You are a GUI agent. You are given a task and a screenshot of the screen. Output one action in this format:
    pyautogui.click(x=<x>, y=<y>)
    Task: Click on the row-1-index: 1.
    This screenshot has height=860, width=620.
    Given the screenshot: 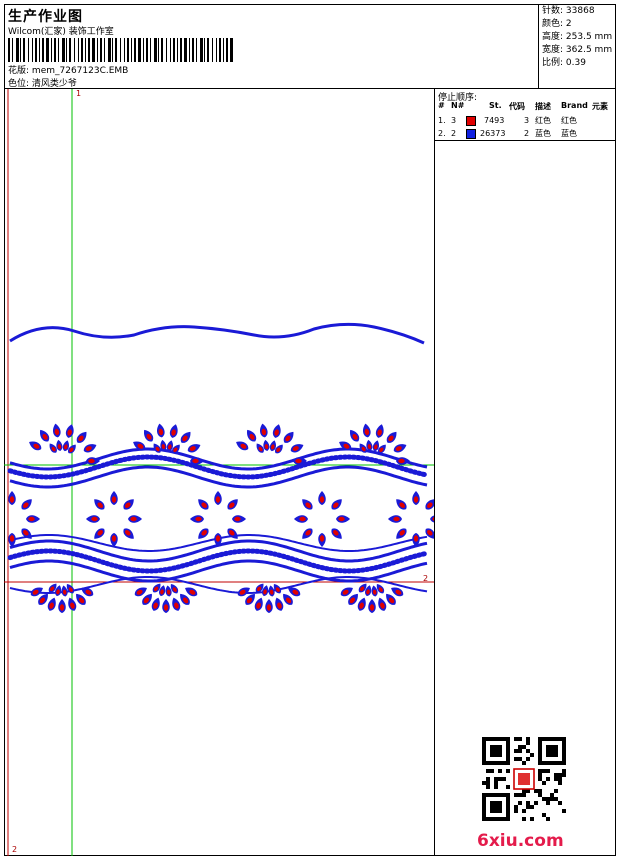 What is the action you would take?
    pyautogui.click(x=442, y=120)
    